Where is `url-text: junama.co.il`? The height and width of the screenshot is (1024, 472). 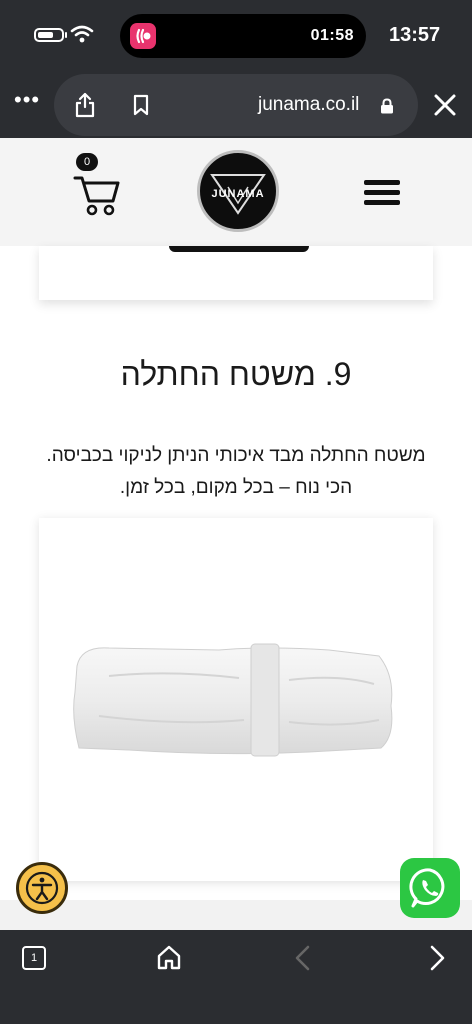 url-text: junama.co.il is located at coordinates (308, 105).